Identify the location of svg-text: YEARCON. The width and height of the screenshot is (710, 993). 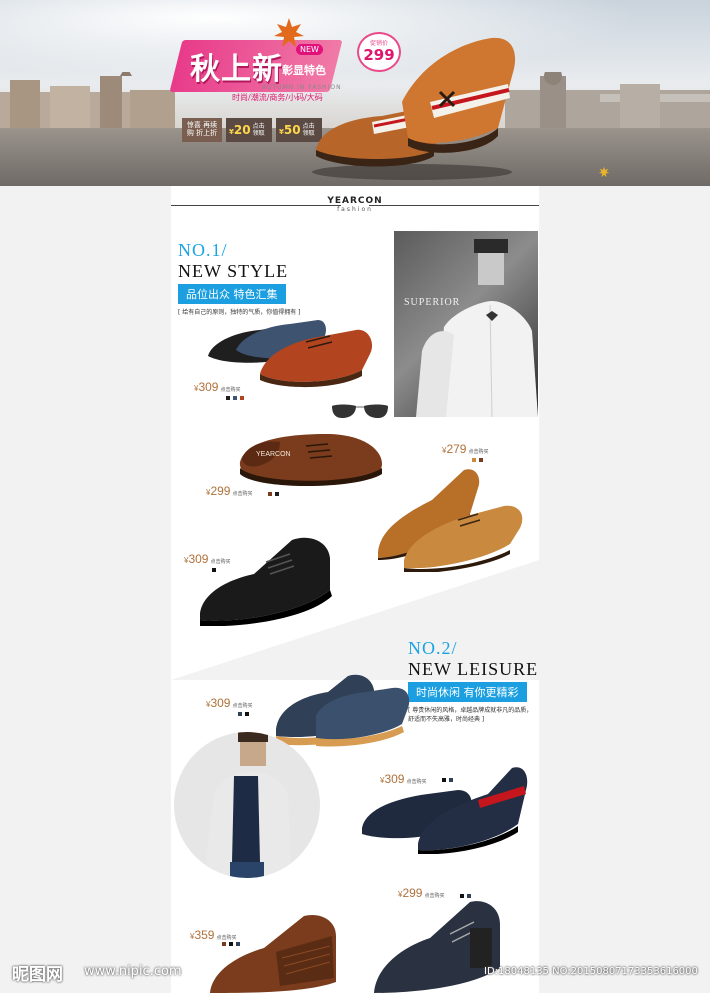
(273, 454).